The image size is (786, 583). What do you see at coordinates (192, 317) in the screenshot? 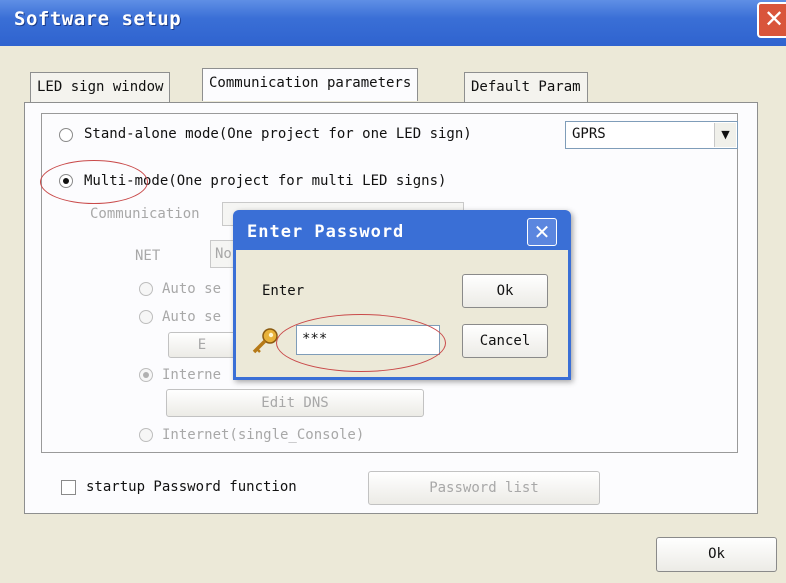
I see `auto-label-2: Auto se` at bounding box center [192, 317].